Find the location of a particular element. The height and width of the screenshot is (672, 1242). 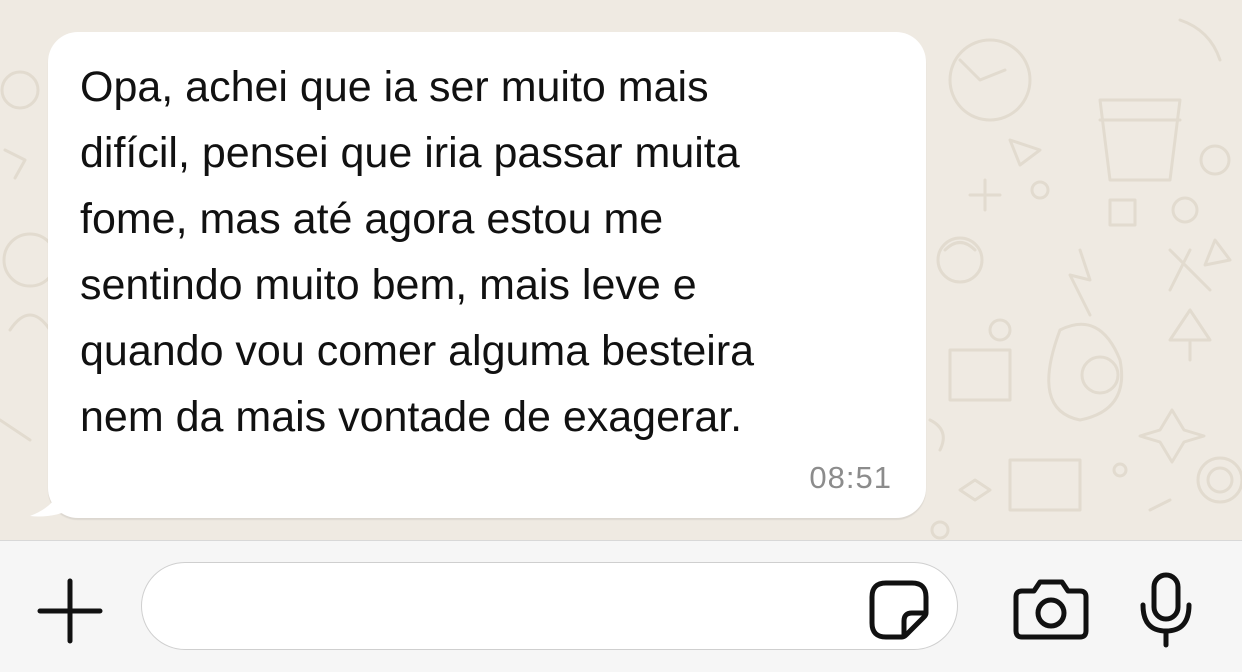

sticker-icon is located at coordinates (899, 610).